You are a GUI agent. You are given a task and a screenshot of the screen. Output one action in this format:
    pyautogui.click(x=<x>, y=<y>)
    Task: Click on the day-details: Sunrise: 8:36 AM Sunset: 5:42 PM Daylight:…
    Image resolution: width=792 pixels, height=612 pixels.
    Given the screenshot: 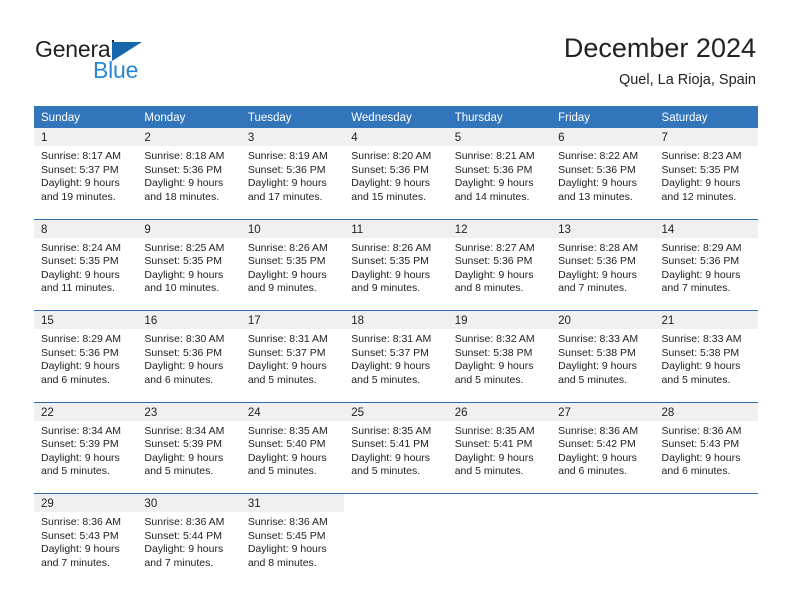 What is the action you would take?
    pyautogui.click(x=602, y=450)
    